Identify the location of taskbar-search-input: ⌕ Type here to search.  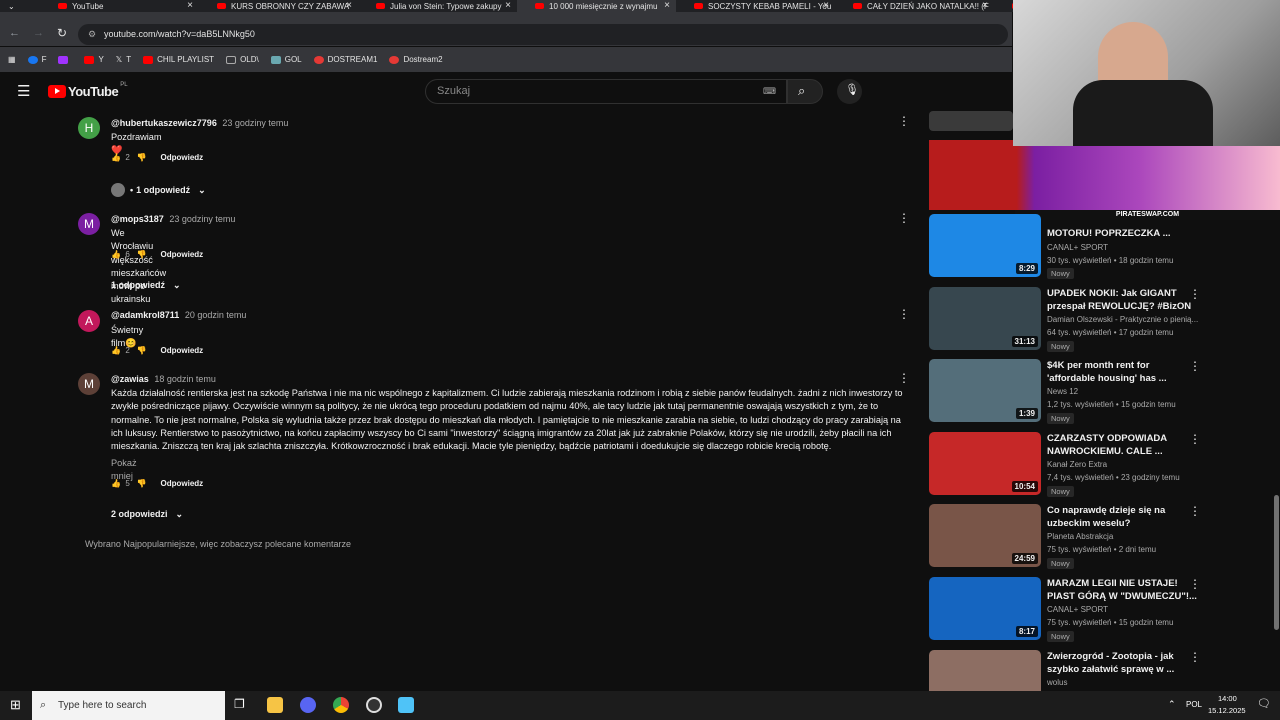
(128, 705).